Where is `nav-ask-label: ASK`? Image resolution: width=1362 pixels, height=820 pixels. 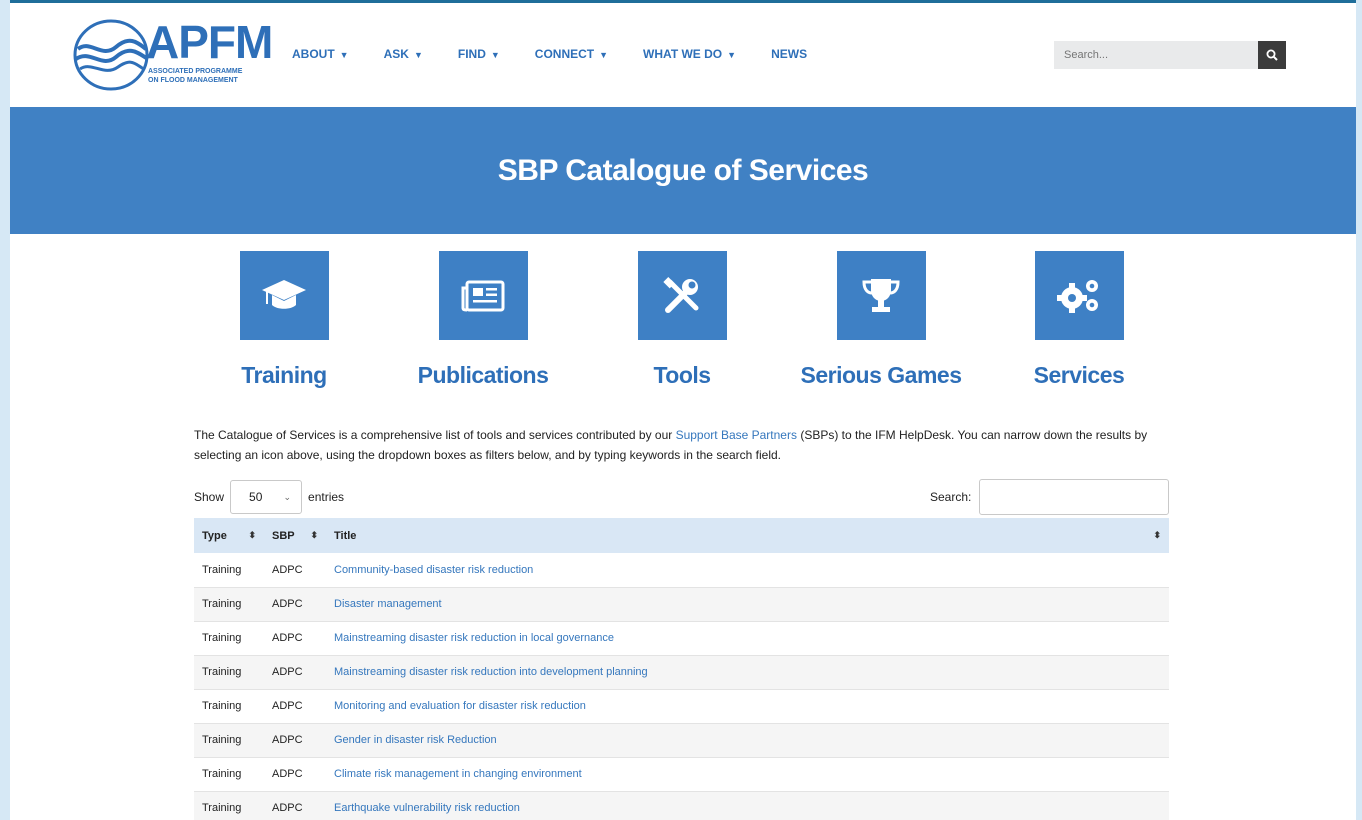 nav-ask-label: ASK is located at coordinates (396, 54).